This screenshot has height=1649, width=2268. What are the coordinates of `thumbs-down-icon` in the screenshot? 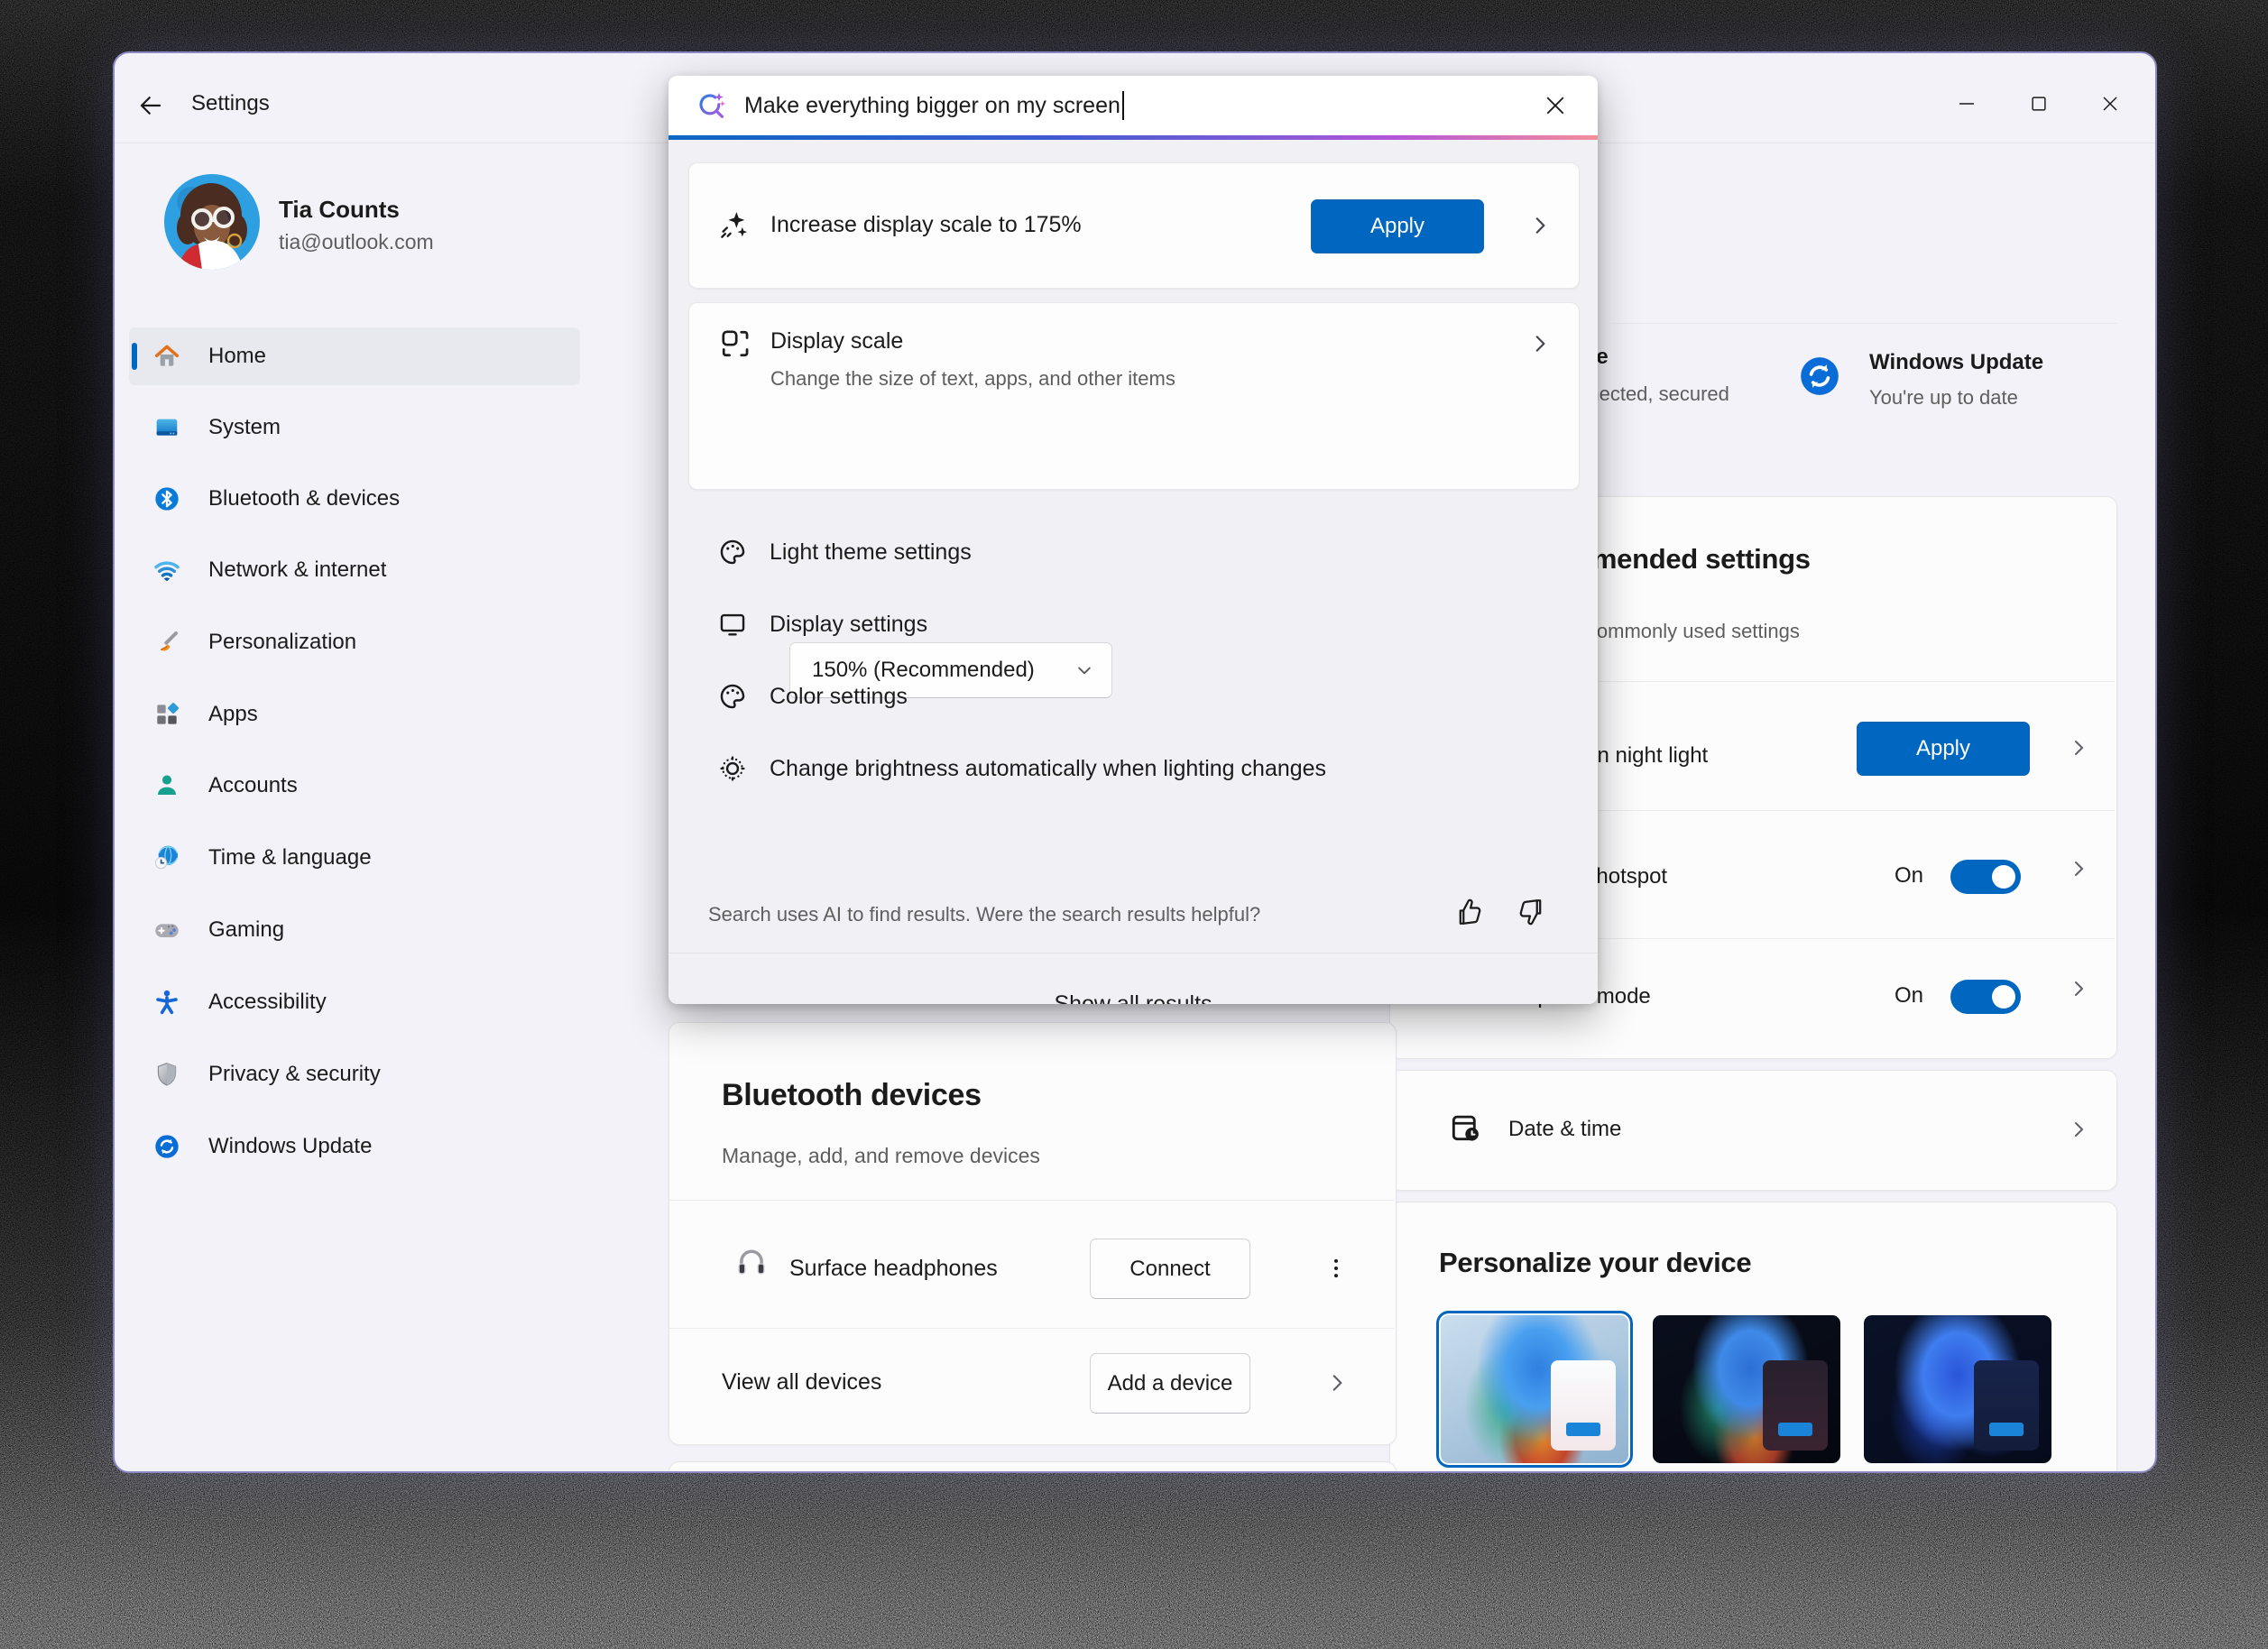 It's located at (1531, 912).